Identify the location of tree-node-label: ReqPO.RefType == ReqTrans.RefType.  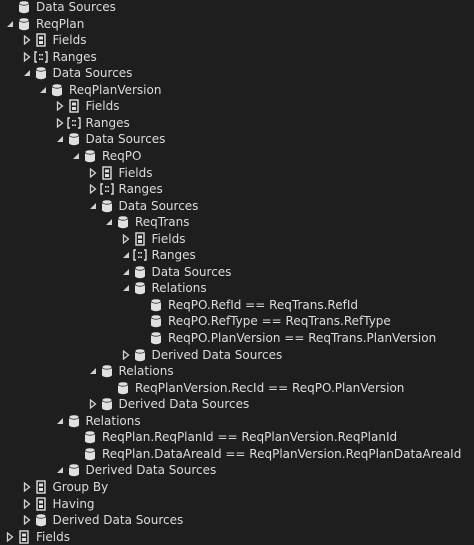
(279, 321).